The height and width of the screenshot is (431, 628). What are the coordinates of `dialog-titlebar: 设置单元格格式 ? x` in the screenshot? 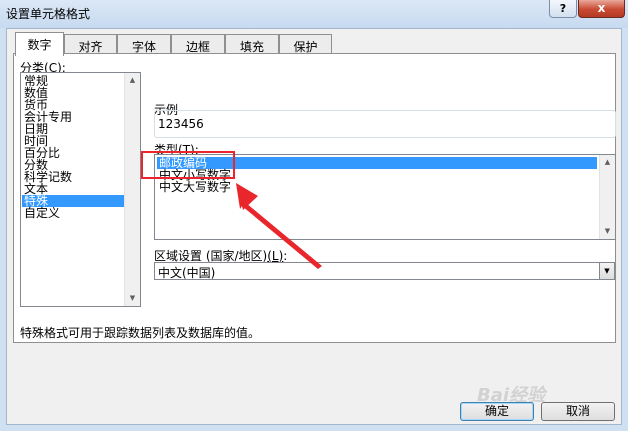 It's located at (314, 14).